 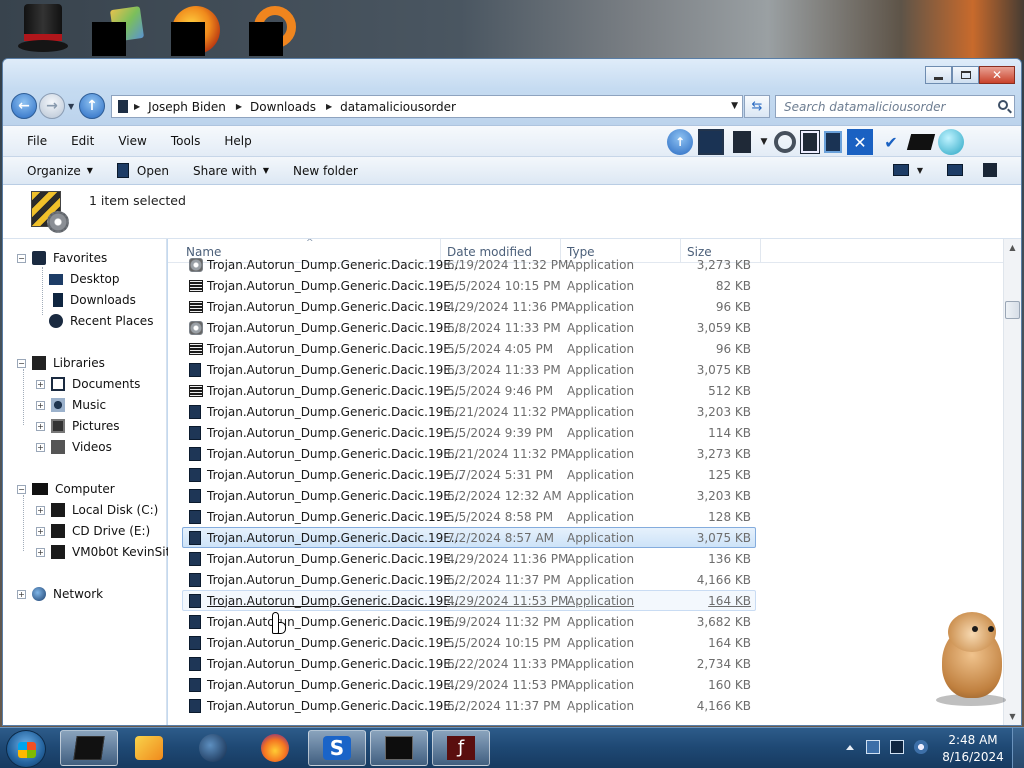 What do you see at coordinates (850, 747) in the screenshot?
I see `show-hidden-icons-icon` at bounding box center [850, 747].